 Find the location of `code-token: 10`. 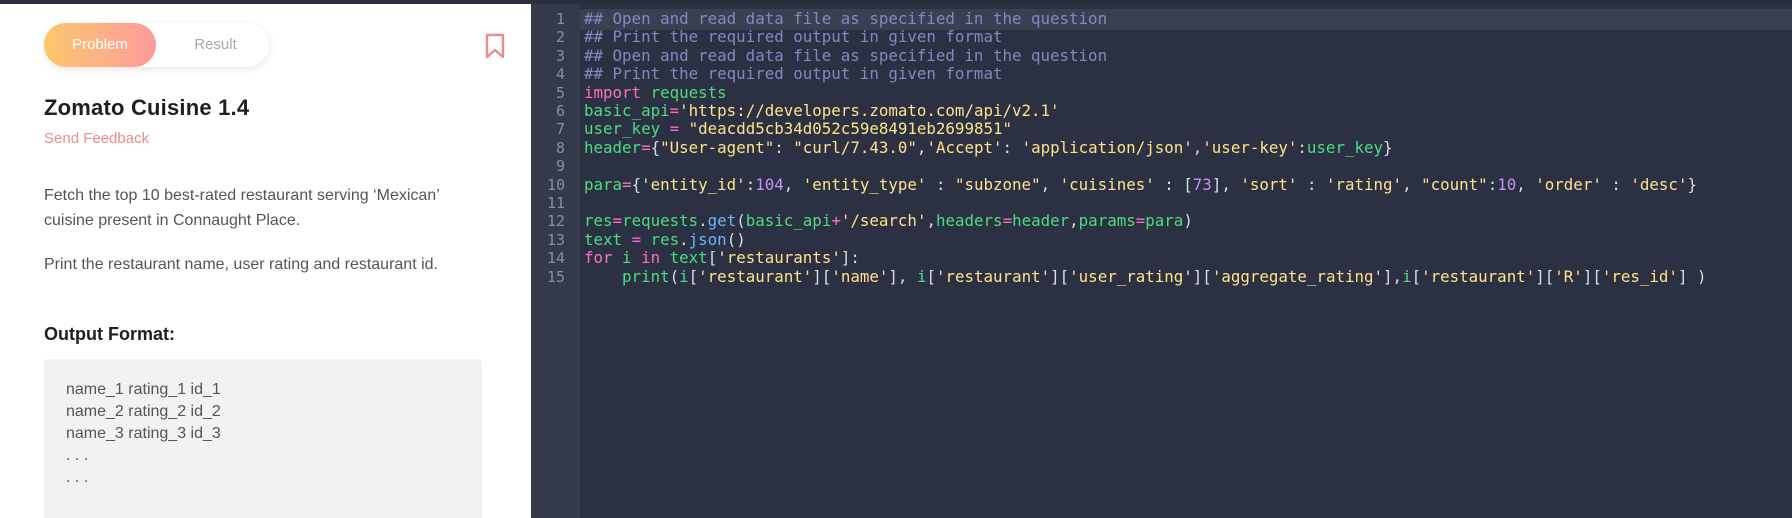

code-token: 10 is located at coordinates (1507, 184).